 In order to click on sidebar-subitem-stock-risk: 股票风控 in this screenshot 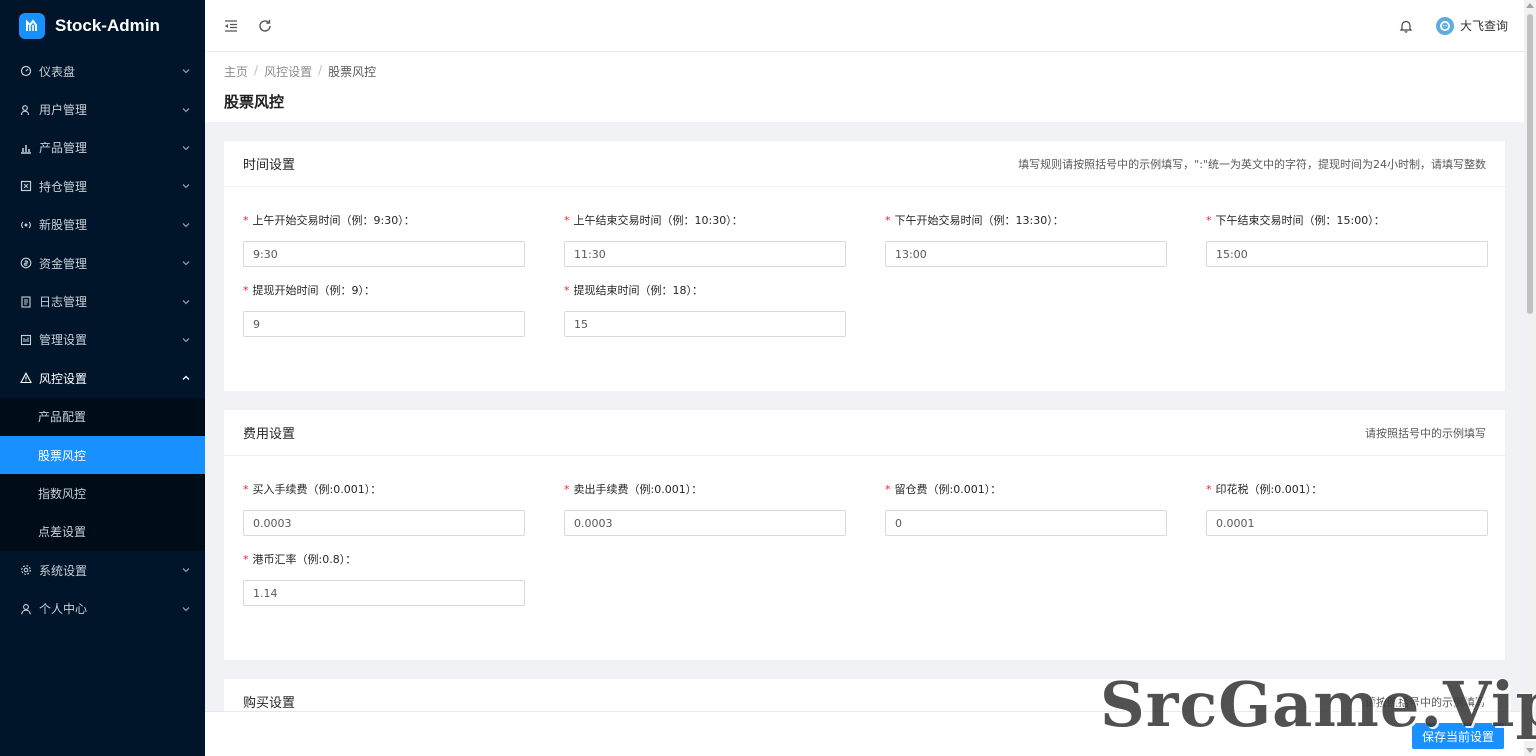, I will do `click(102, 455)`.